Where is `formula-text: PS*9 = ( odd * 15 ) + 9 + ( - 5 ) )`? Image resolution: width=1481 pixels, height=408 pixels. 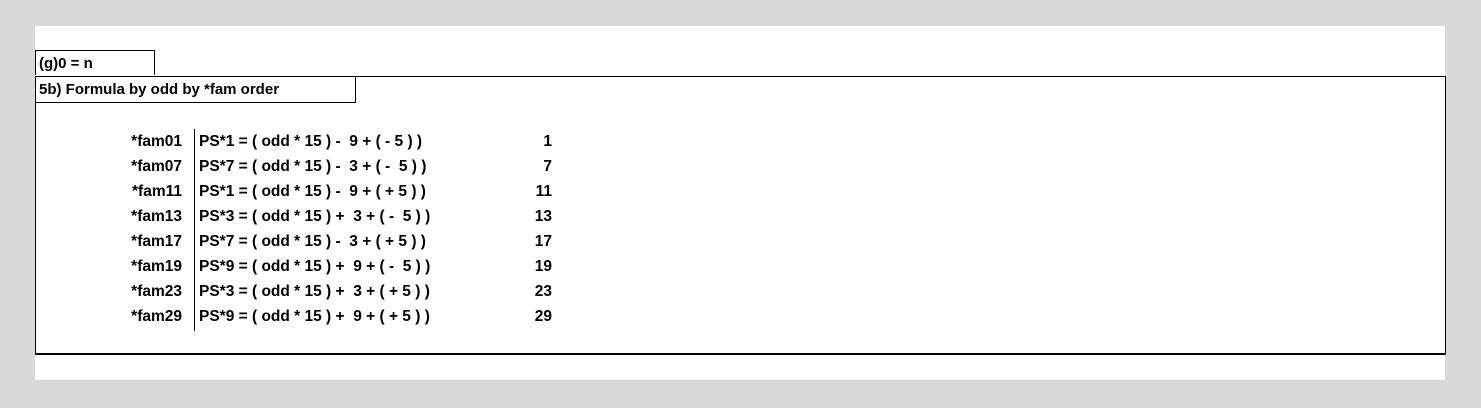 formula-text: PS*9 = ( odd * 15 ) + 9 + ( - 5 ) ) is located at coordinates (315, 266).